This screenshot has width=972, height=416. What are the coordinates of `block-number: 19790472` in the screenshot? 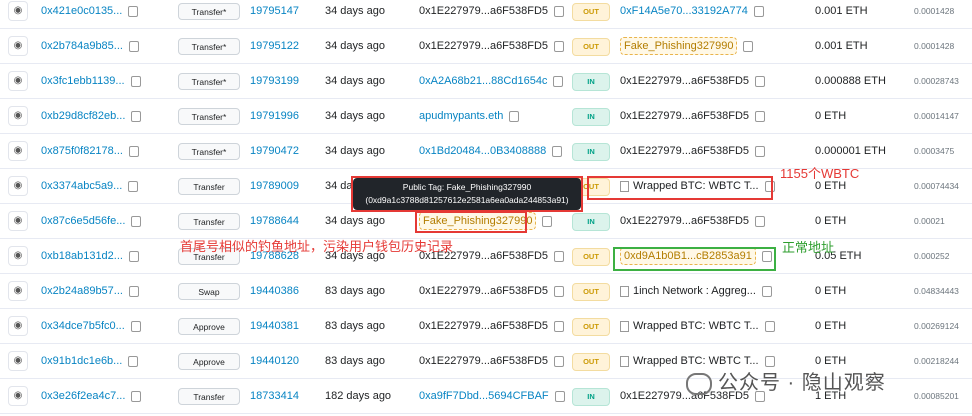 It's located at (274, 151).